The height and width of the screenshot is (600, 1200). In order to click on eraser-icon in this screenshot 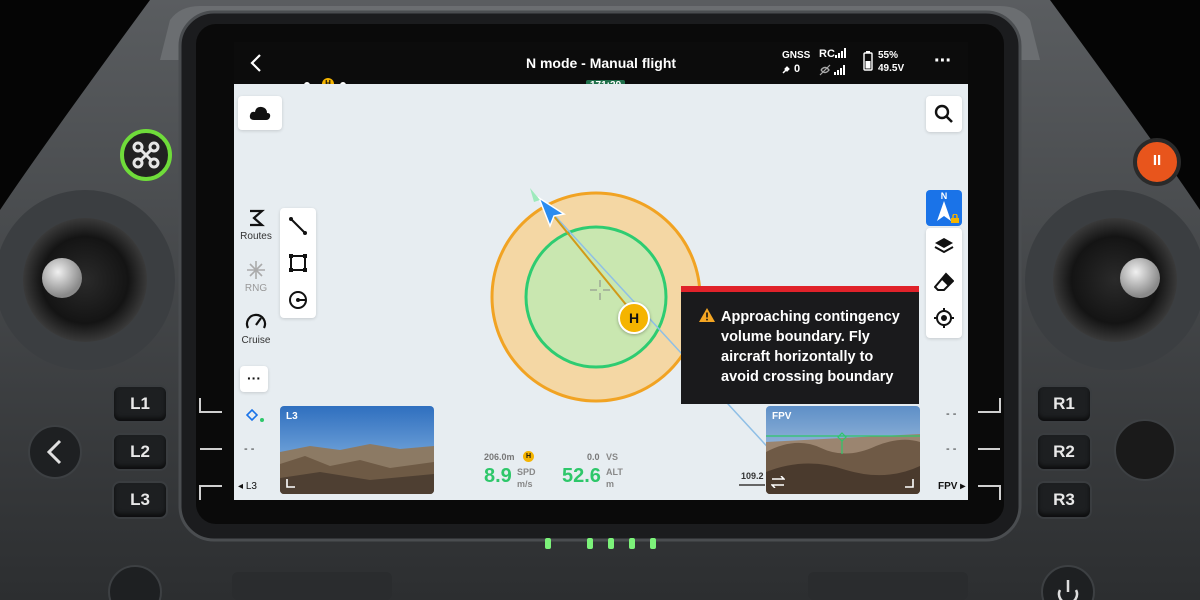, I will do `click(944, 282)`.